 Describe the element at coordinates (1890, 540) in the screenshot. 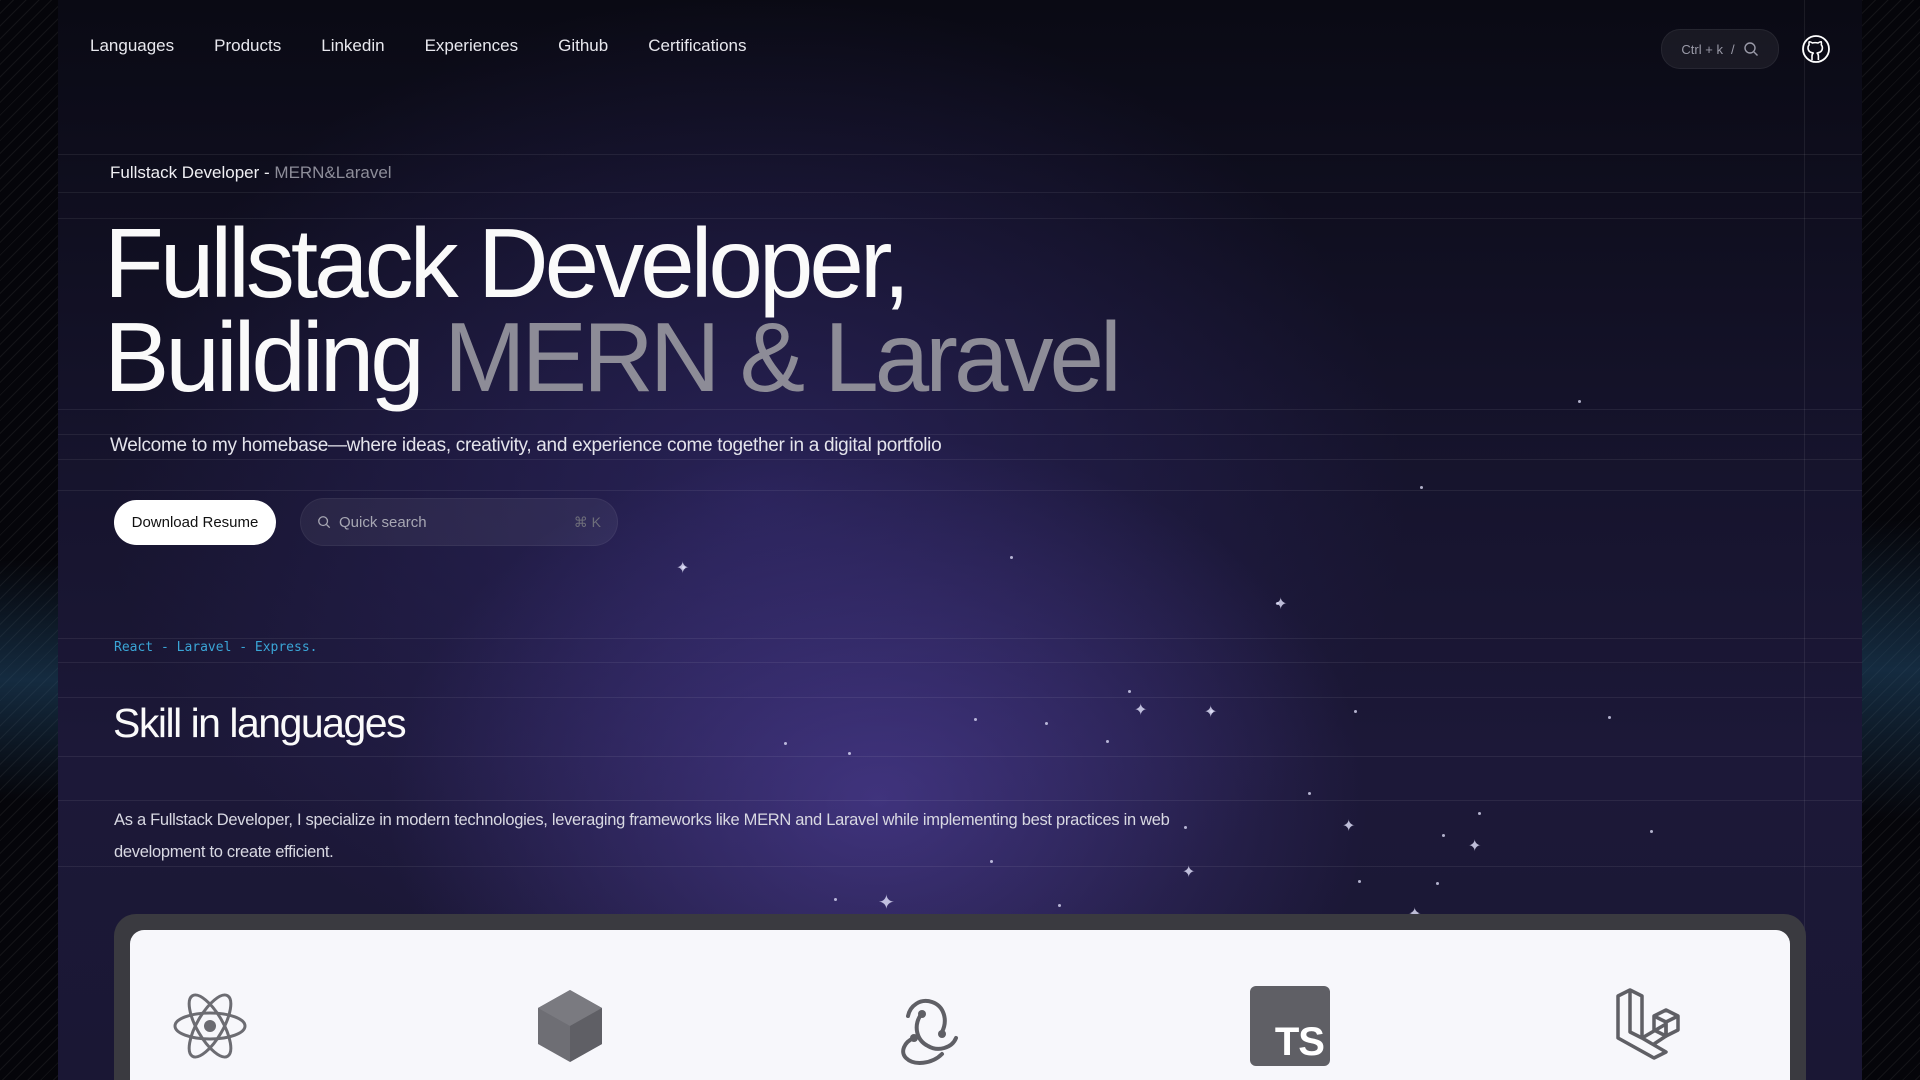

I see `right-pattern-border` at that location.